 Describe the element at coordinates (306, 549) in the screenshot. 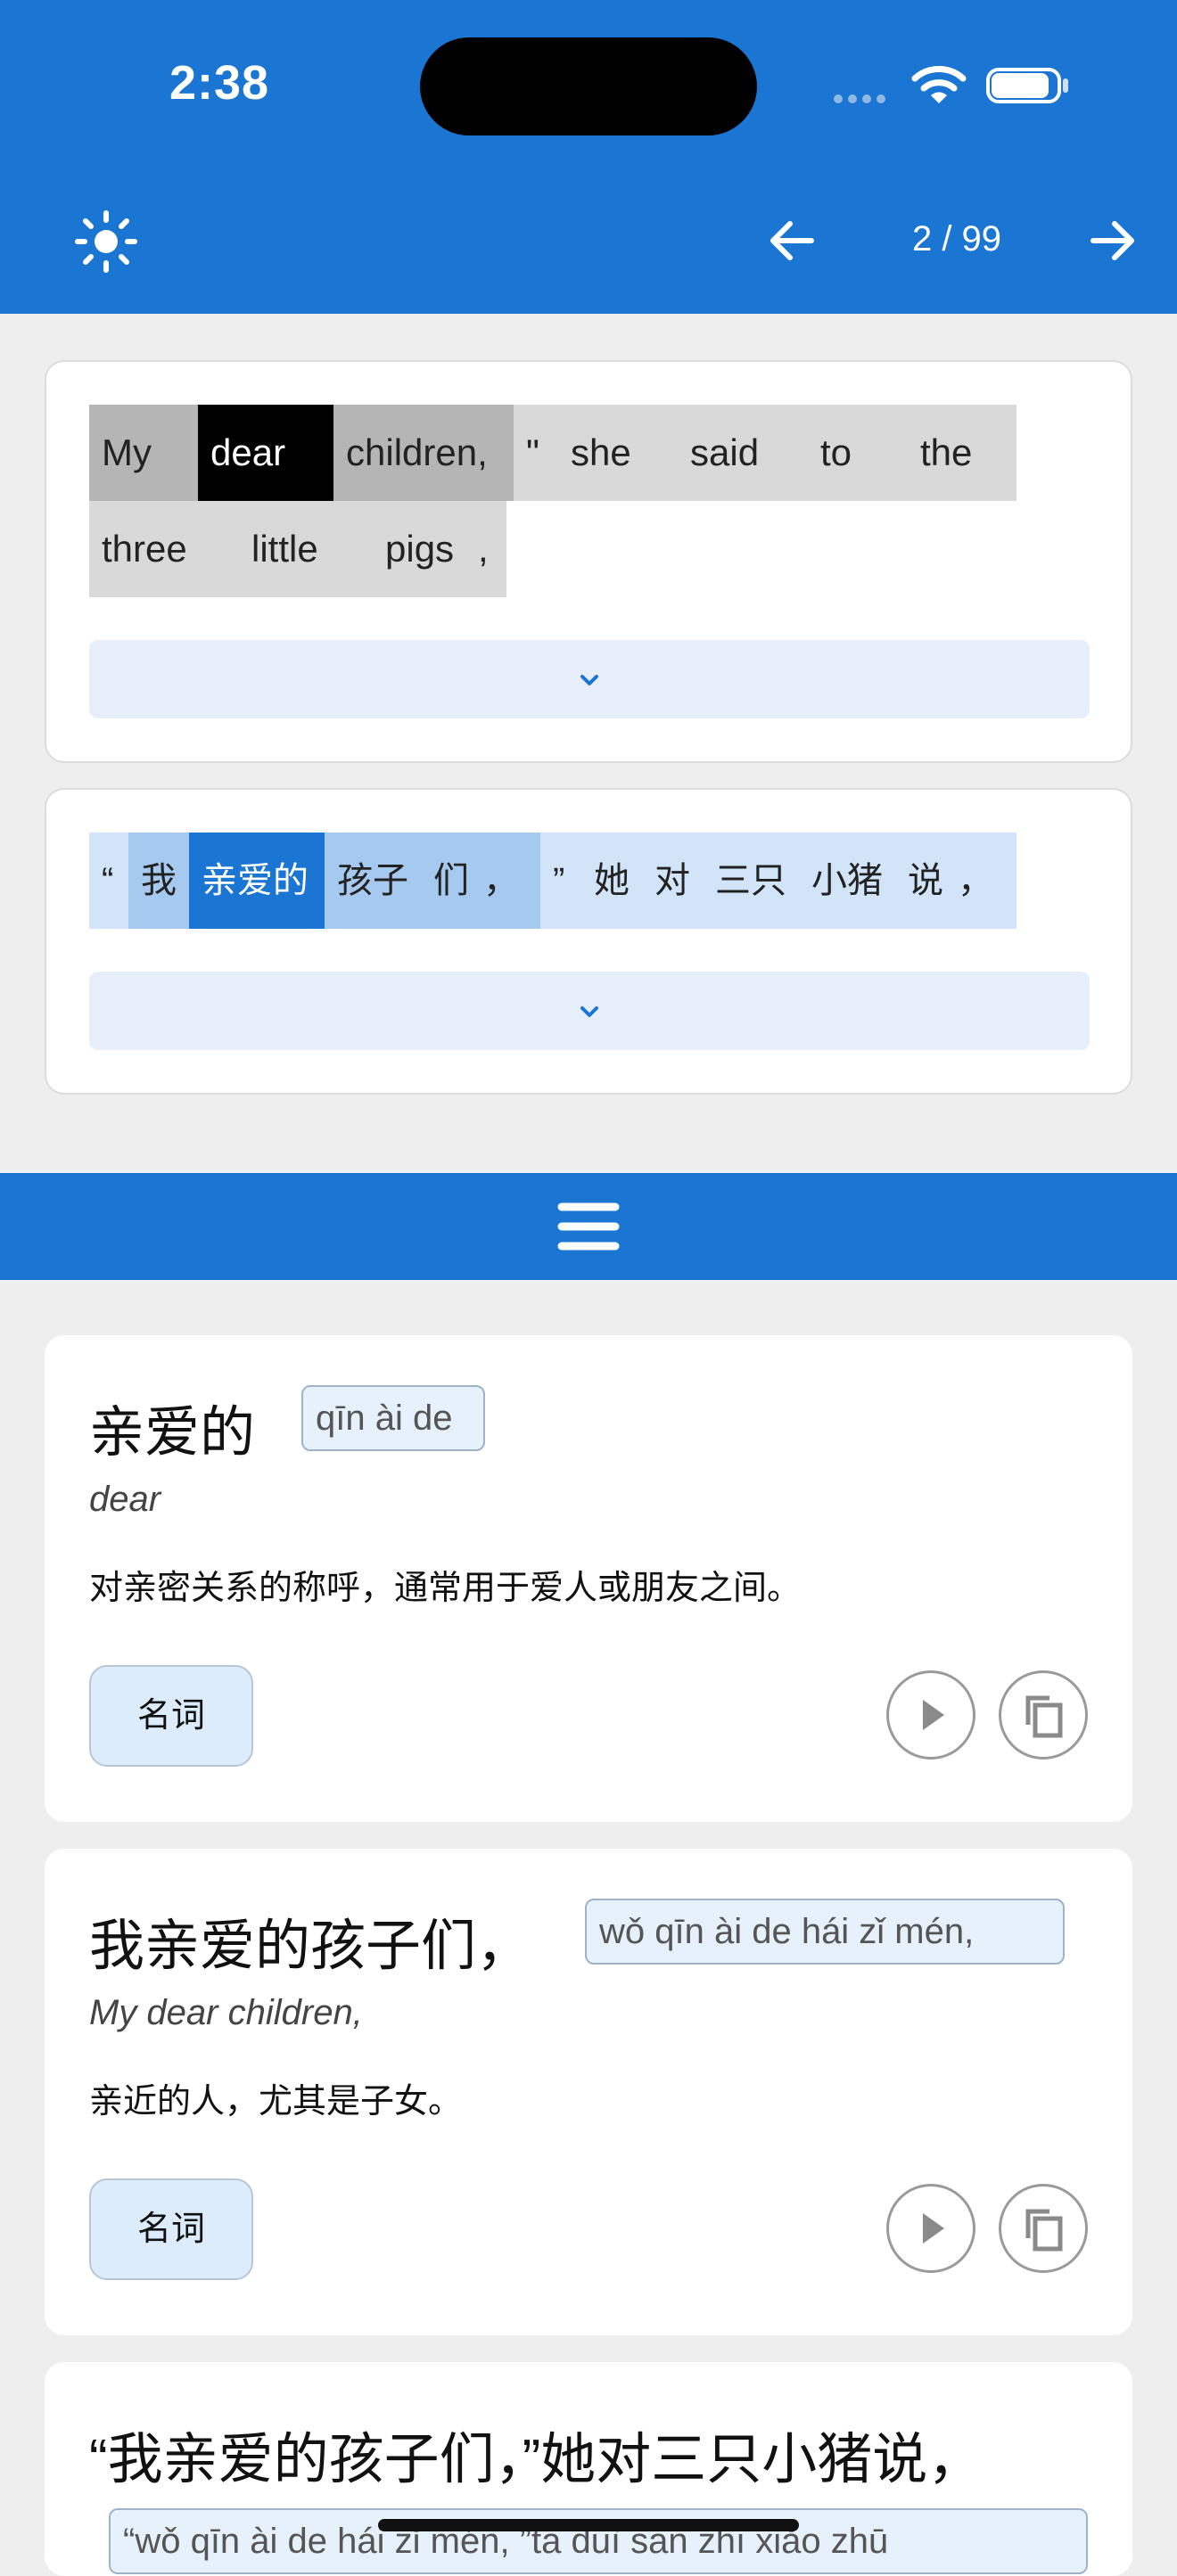

I see `token-little: little` at that location.